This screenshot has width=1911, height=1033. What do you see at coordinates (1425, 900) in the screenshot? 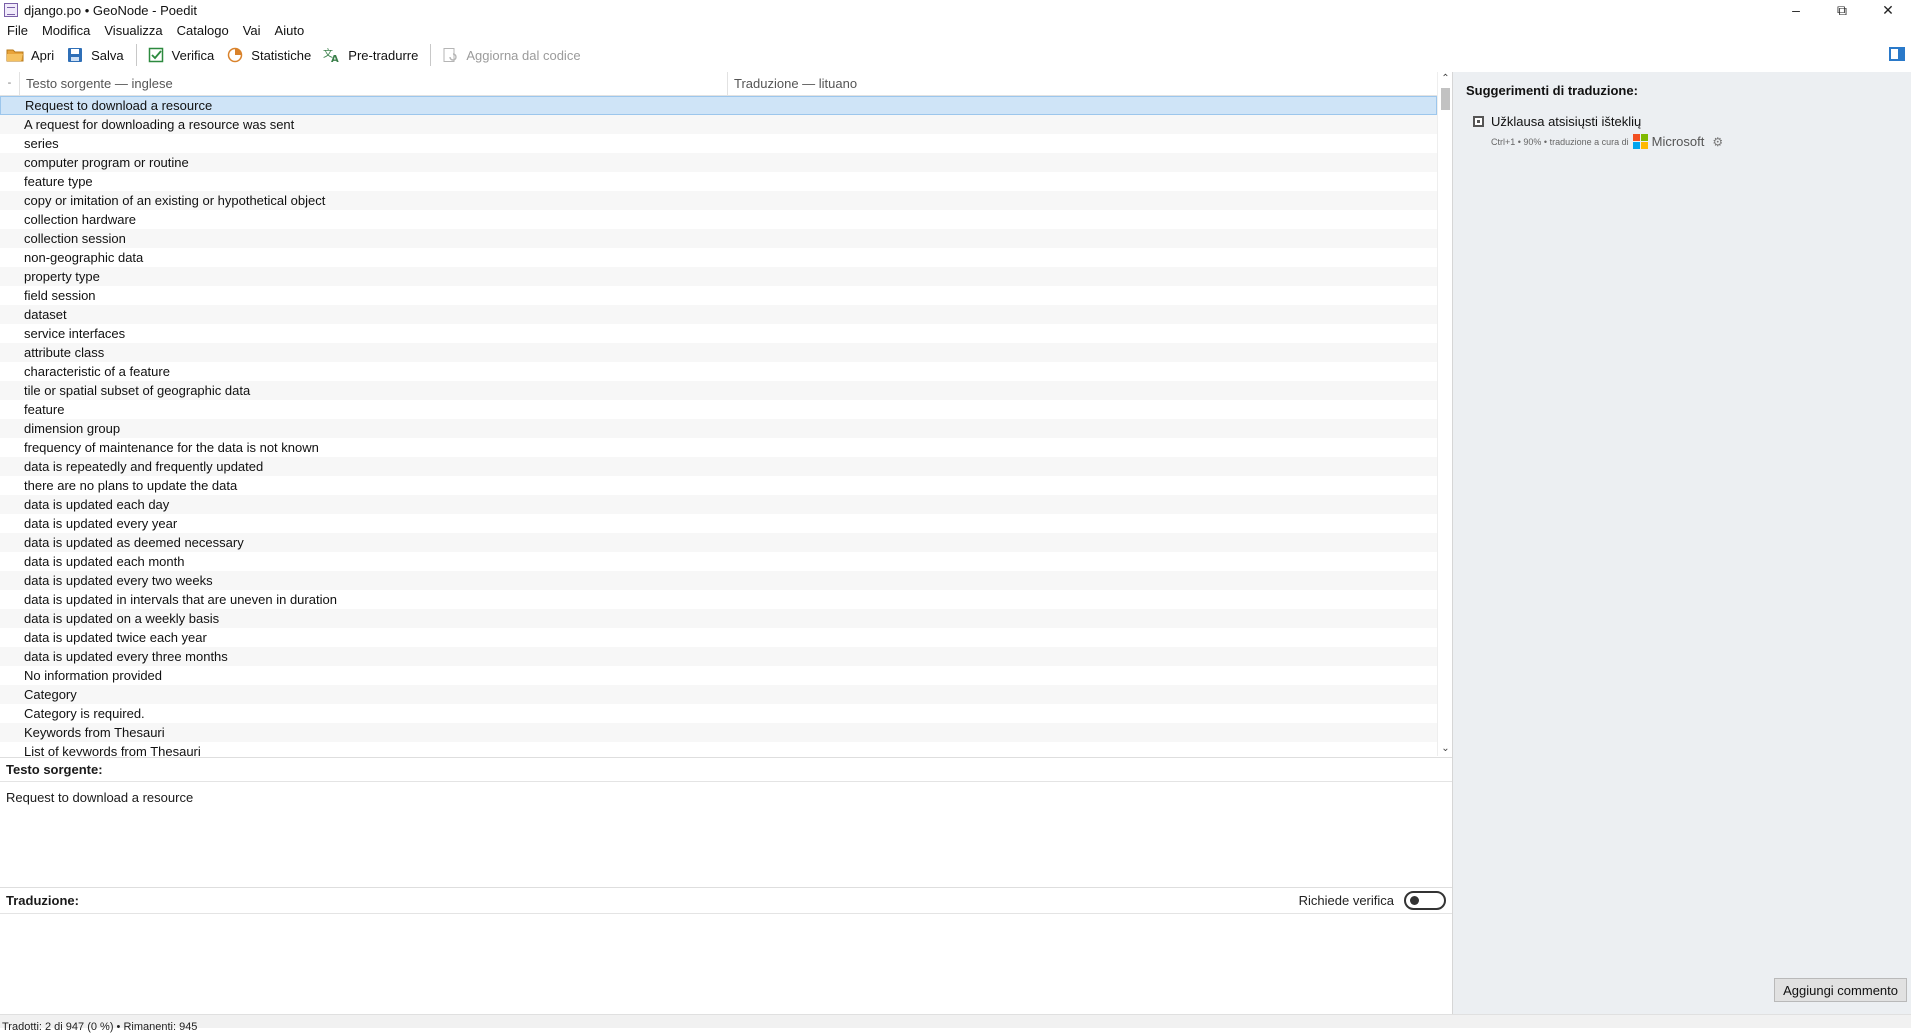
I see `needs-review-toggle` at bounding box center [1425, 900].